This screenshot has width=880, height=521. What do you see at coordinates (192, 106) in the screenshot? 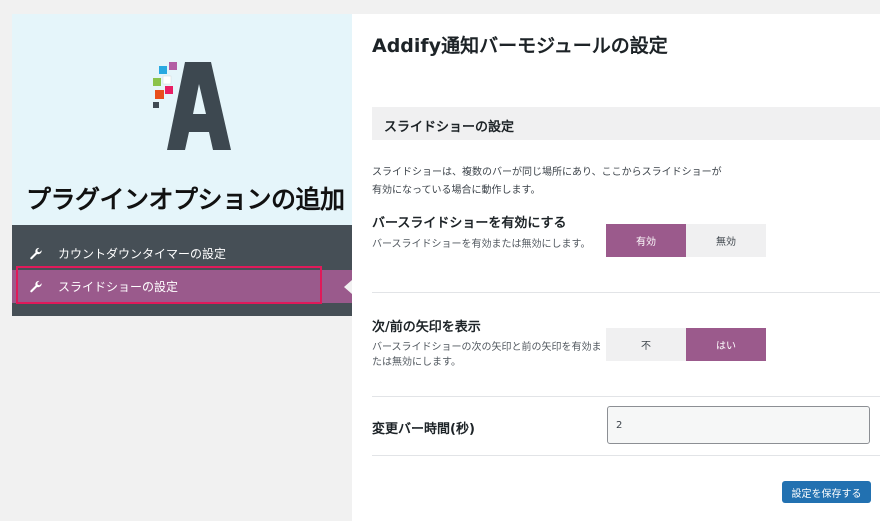
I see `addify-logo-icon` at bounding box center [192, 106].